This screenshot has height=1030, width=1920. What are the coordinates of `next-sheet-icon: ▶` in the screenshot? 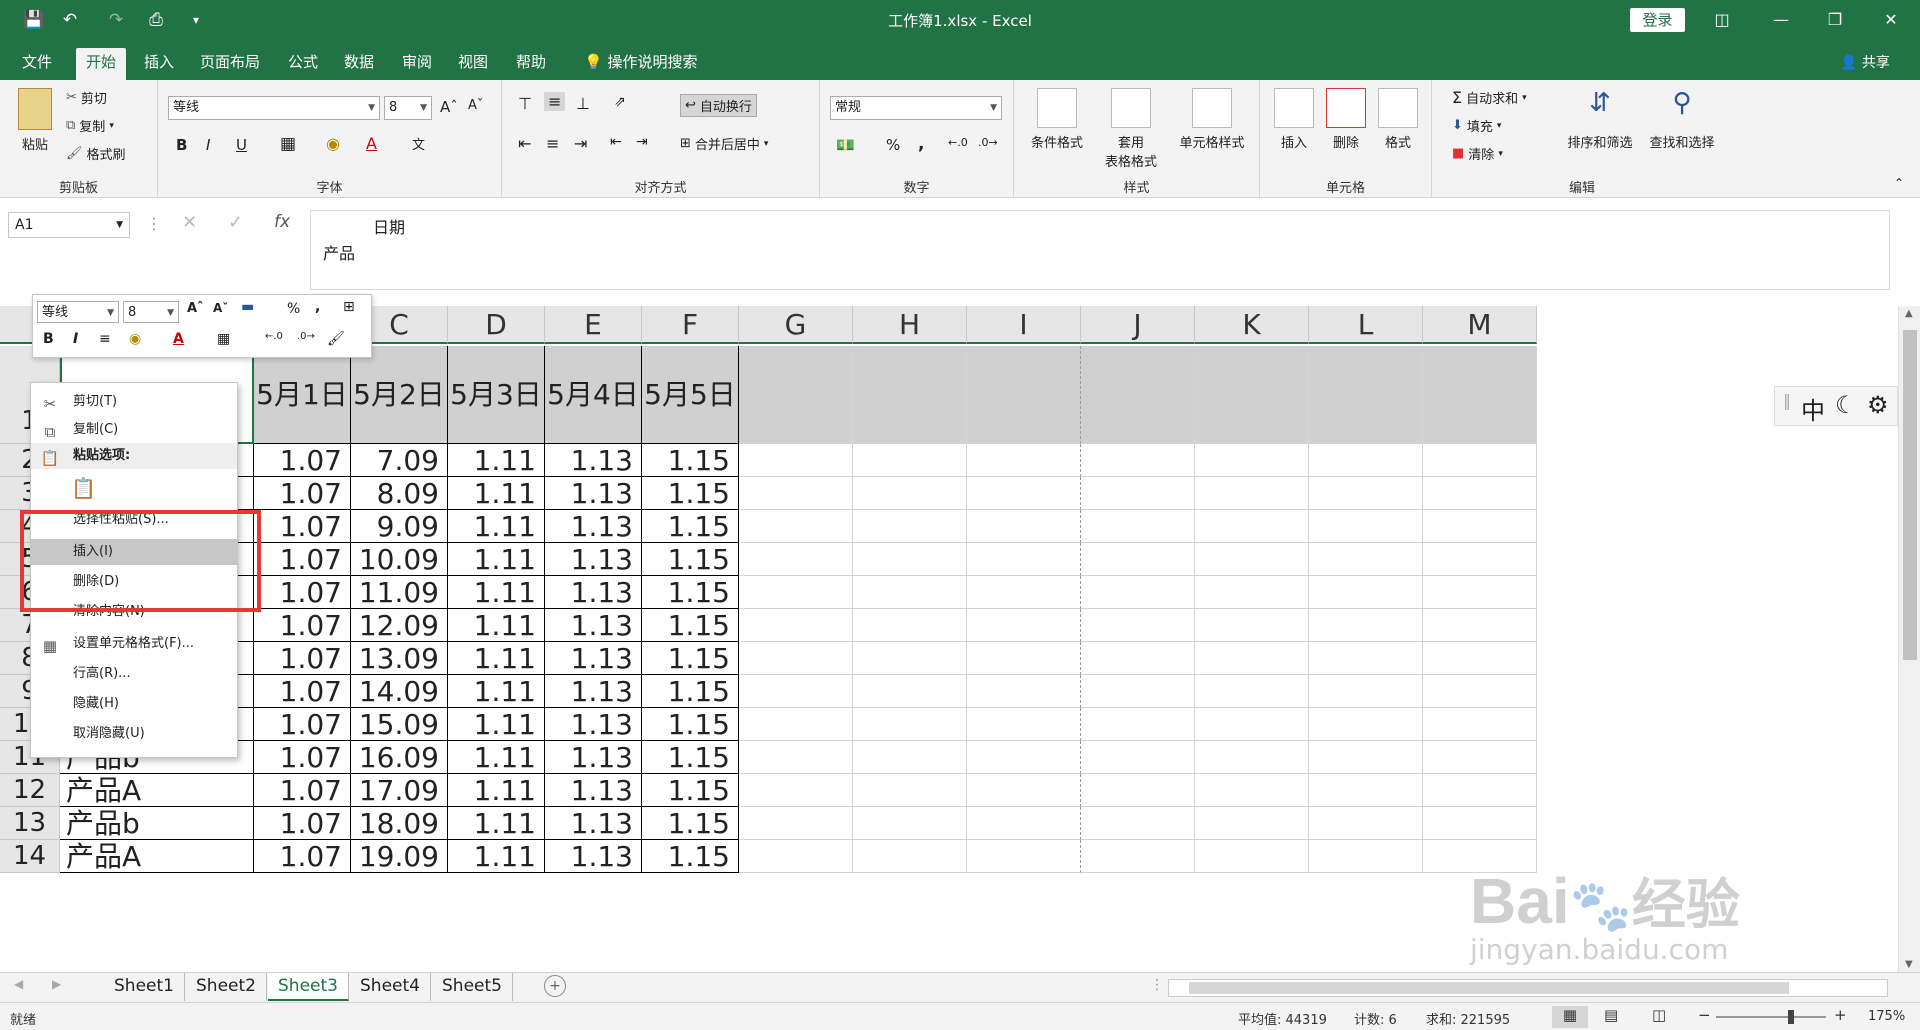 It's located at (56, 984).